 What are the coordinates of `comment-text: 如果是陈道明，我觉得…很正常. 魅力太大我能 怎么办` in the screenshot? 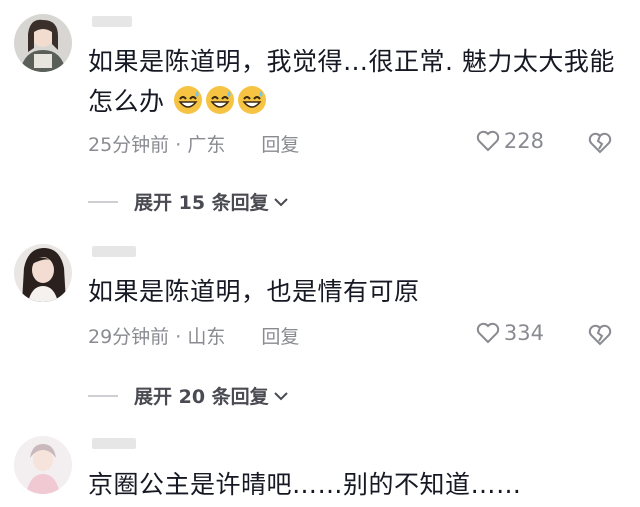 It's located at (351, 81).